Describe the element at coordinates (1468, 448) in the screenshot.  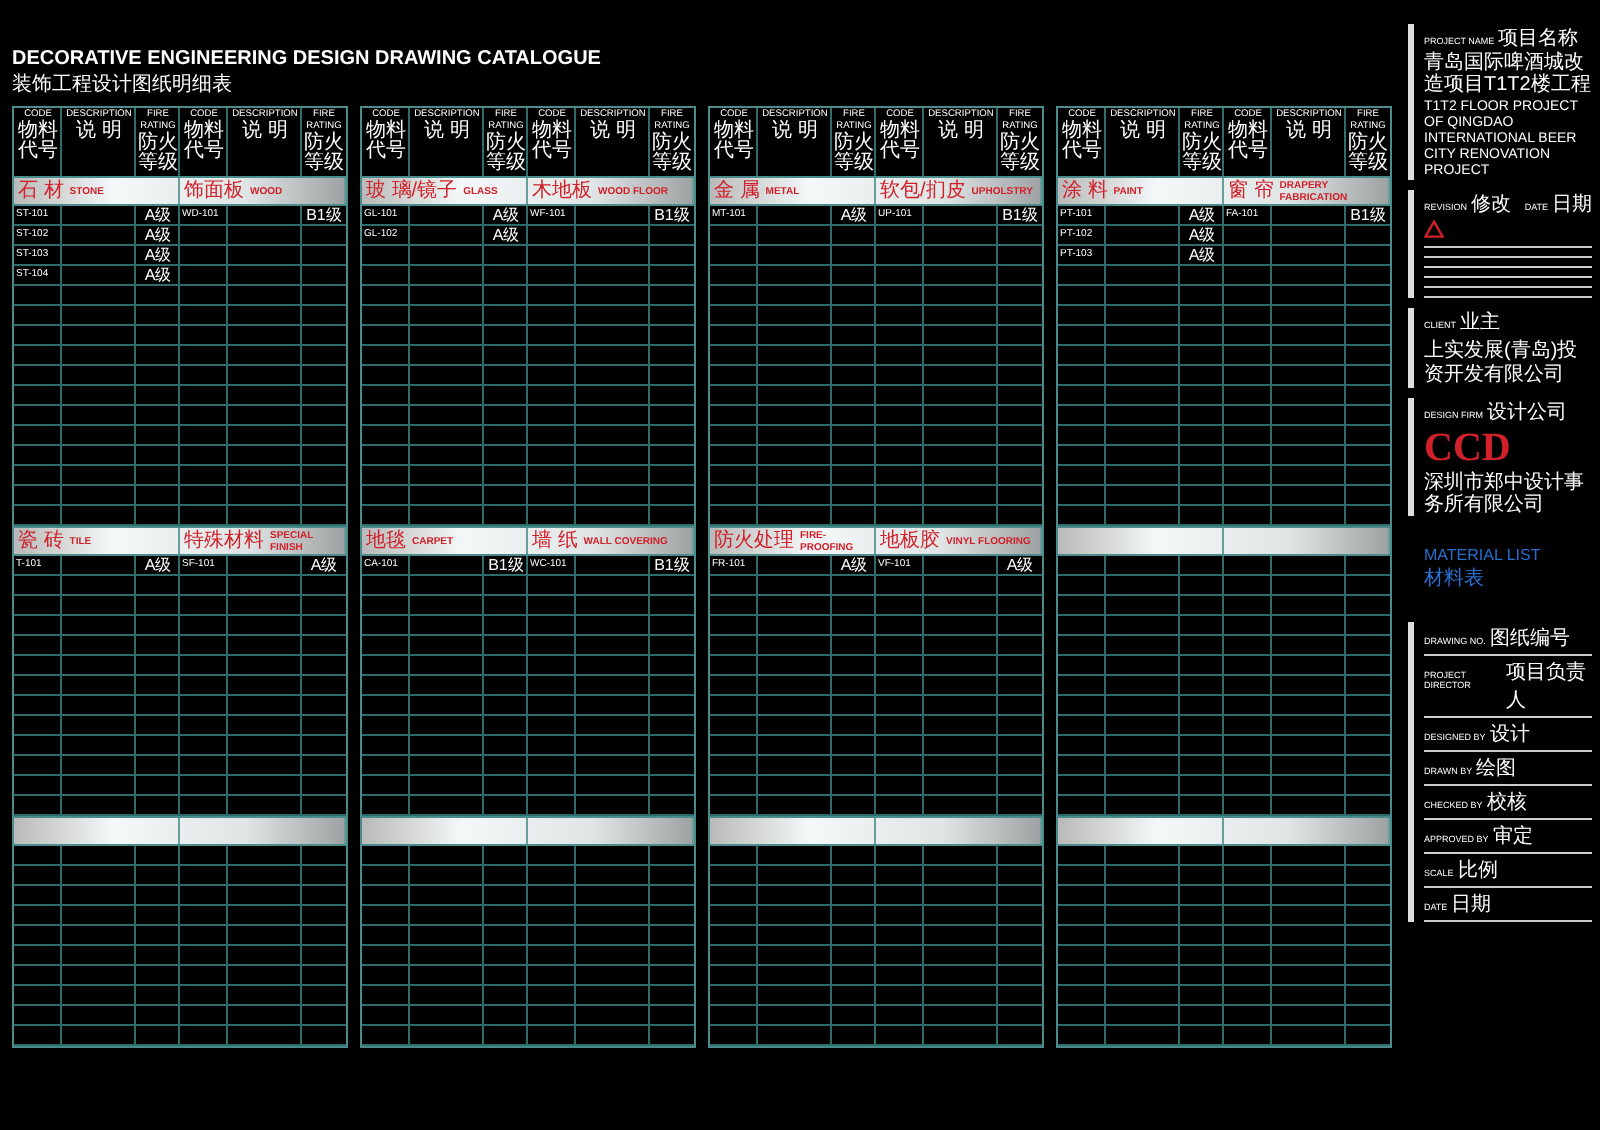
I see `company-logo: CCD` at that location.